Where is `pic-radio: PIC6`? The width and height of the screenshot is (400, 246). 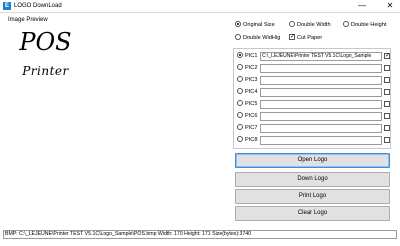 pic-radio: PIC6 is located at coordinates (247, 116).